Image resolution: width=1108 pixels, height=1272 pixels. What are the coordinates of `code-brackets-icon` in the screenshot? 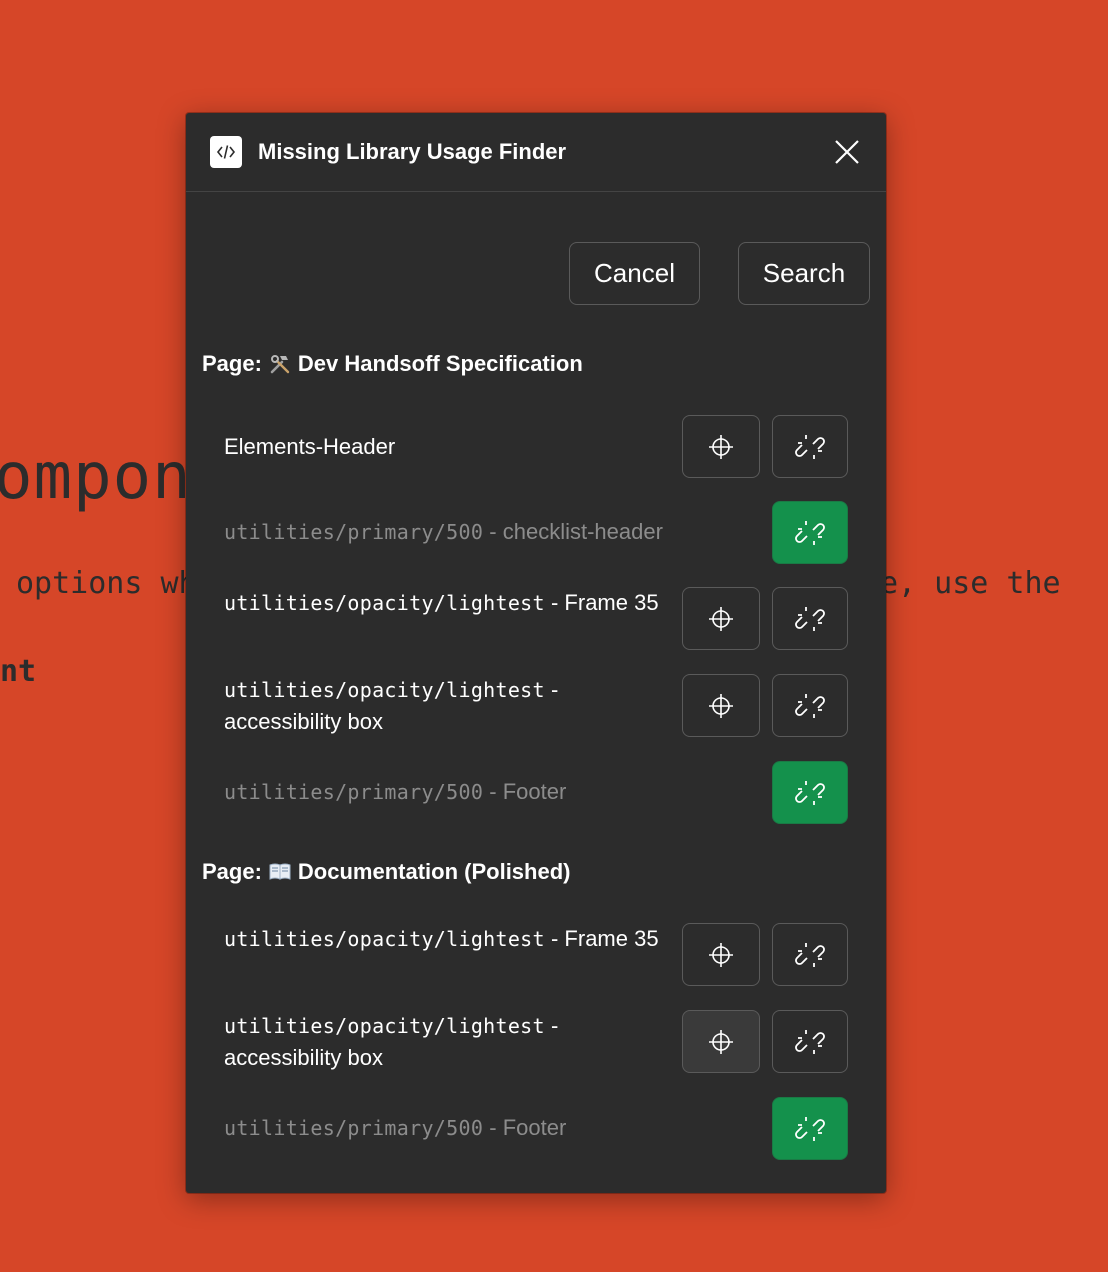 It's located at (226, 152).